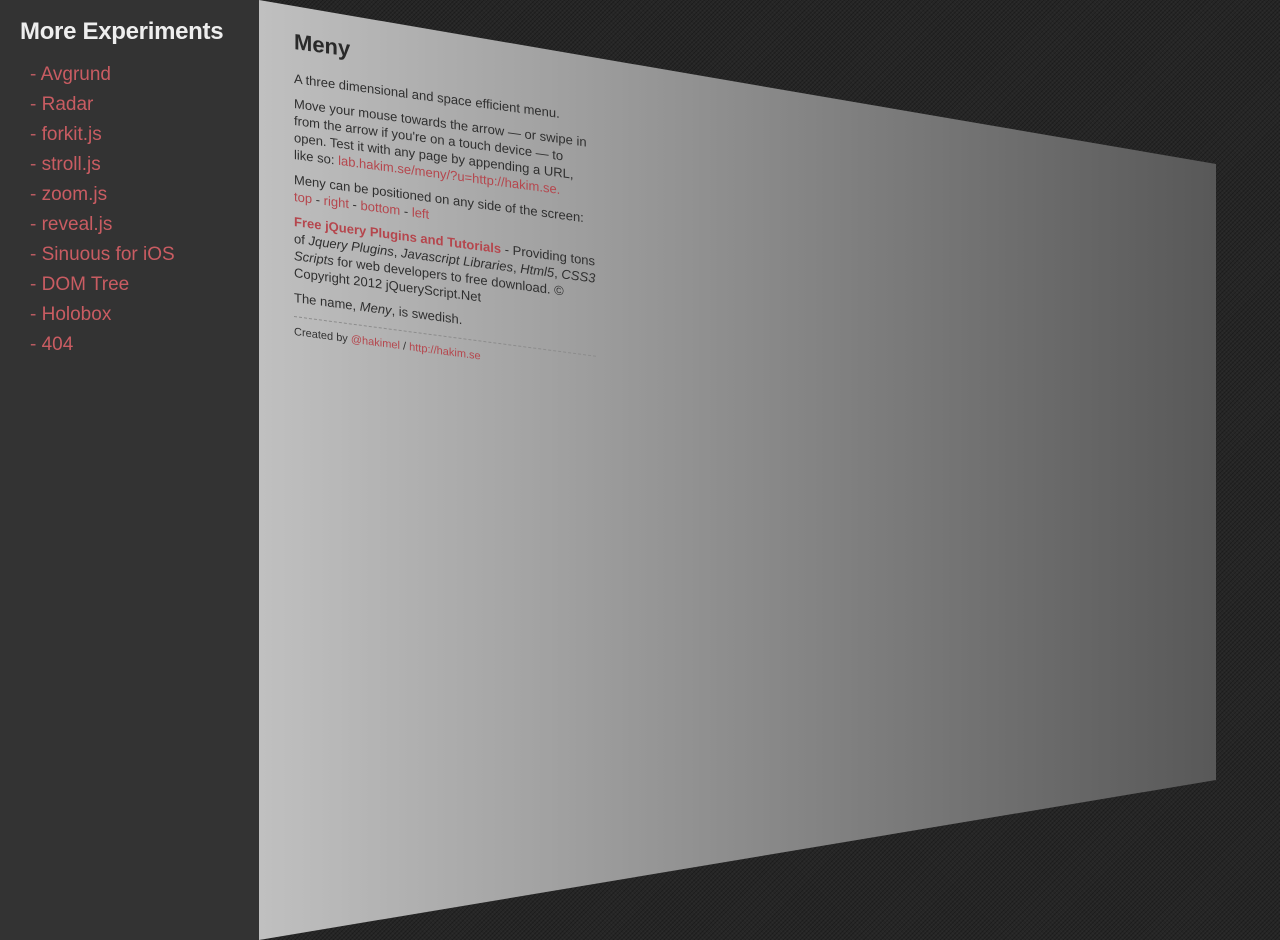 The image size is (1280, 940). What do you see at coordinates (420, 213) in the screenshot?
I see `position-link-left: left` at bounding box center [420, 213].